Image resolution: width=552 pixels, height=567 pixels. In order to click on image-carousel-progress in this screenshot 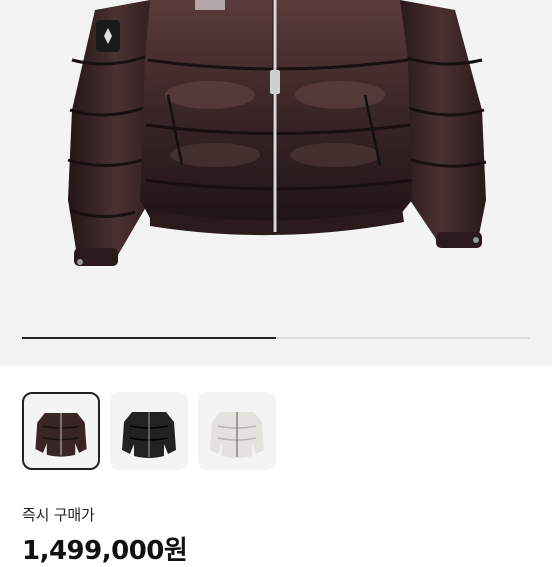, I will do `click(276, 338)`.